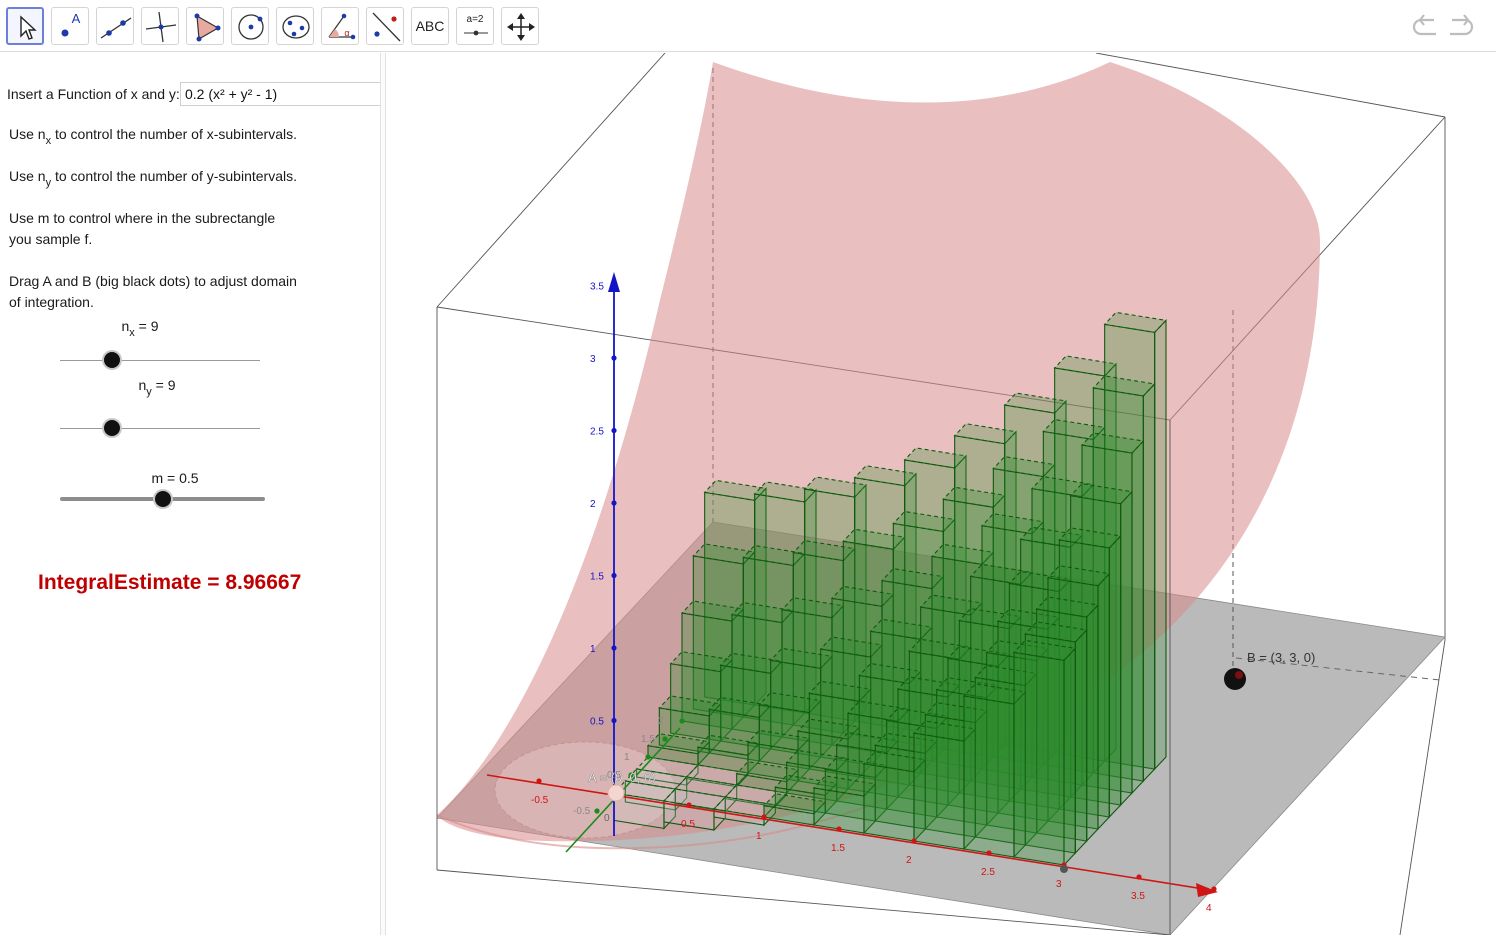 The height and width of the screenshot is (935, 1496). Describe the element at coordinates (661, 721) in the screenshot. I see `y-axis-tick-label: 2` at that location.